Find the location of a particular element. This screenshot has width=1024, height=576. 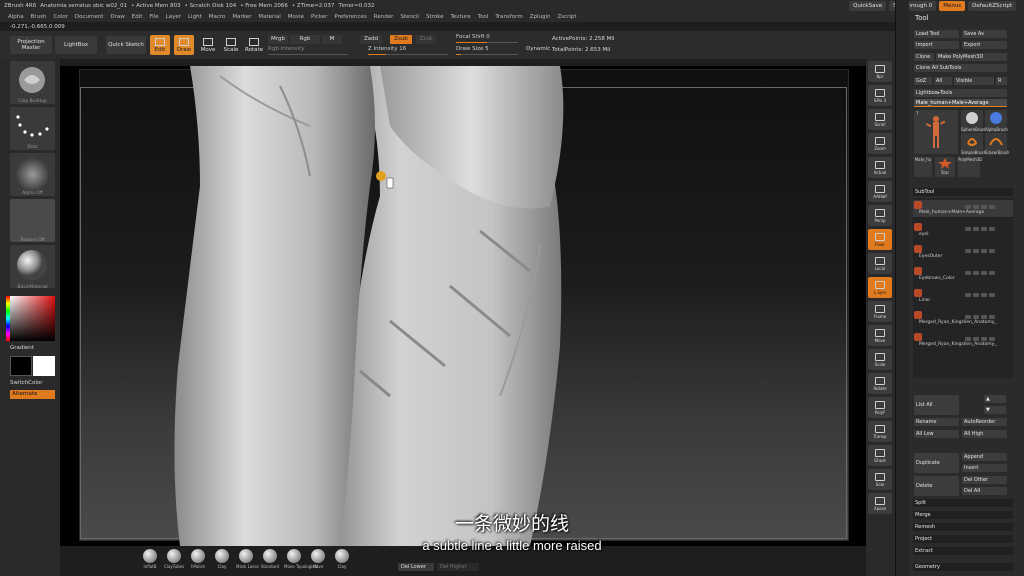

menu-item-draw: Draw is located at coordinates (117, 17).